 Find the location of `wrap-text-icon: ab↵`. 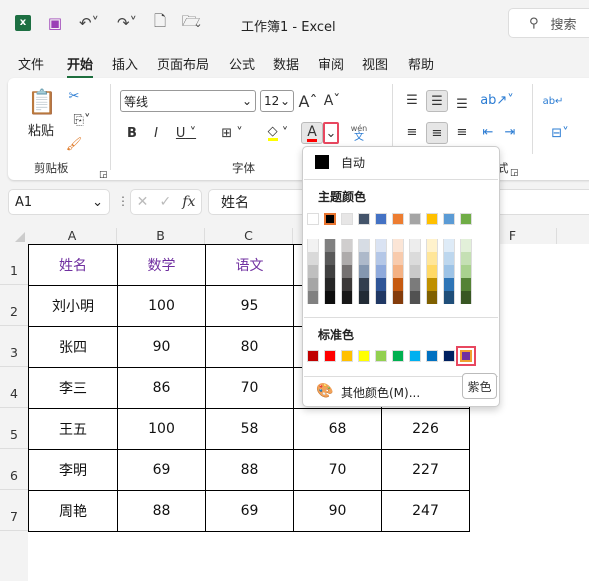

wrap-text-icon: ab↵ is located at coordinates (553, 101).